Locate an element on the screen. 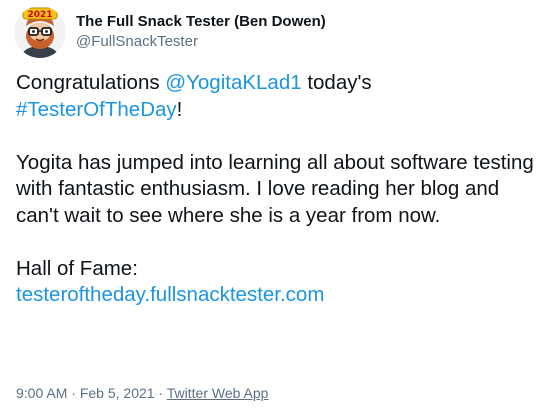  hall-of-fame-label: Hall of Fame: is located at coordinates (77, 268).